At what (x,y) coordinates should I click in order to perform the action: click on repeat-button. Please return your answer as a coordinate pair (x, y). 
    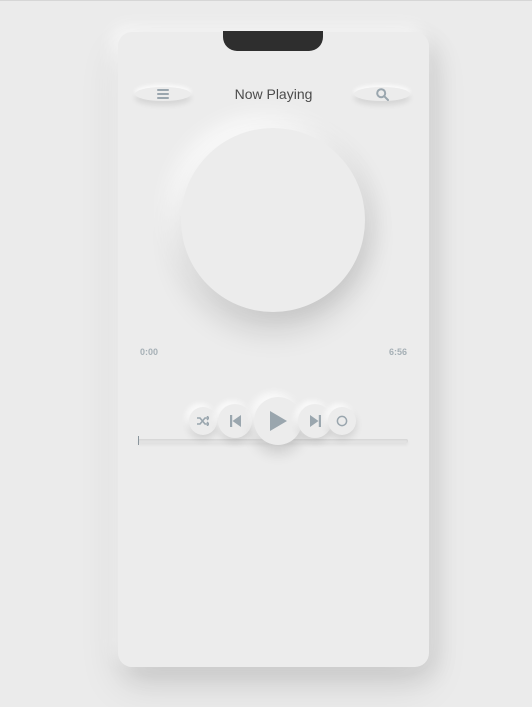
    Looking at the image, I should click on (342, 421).